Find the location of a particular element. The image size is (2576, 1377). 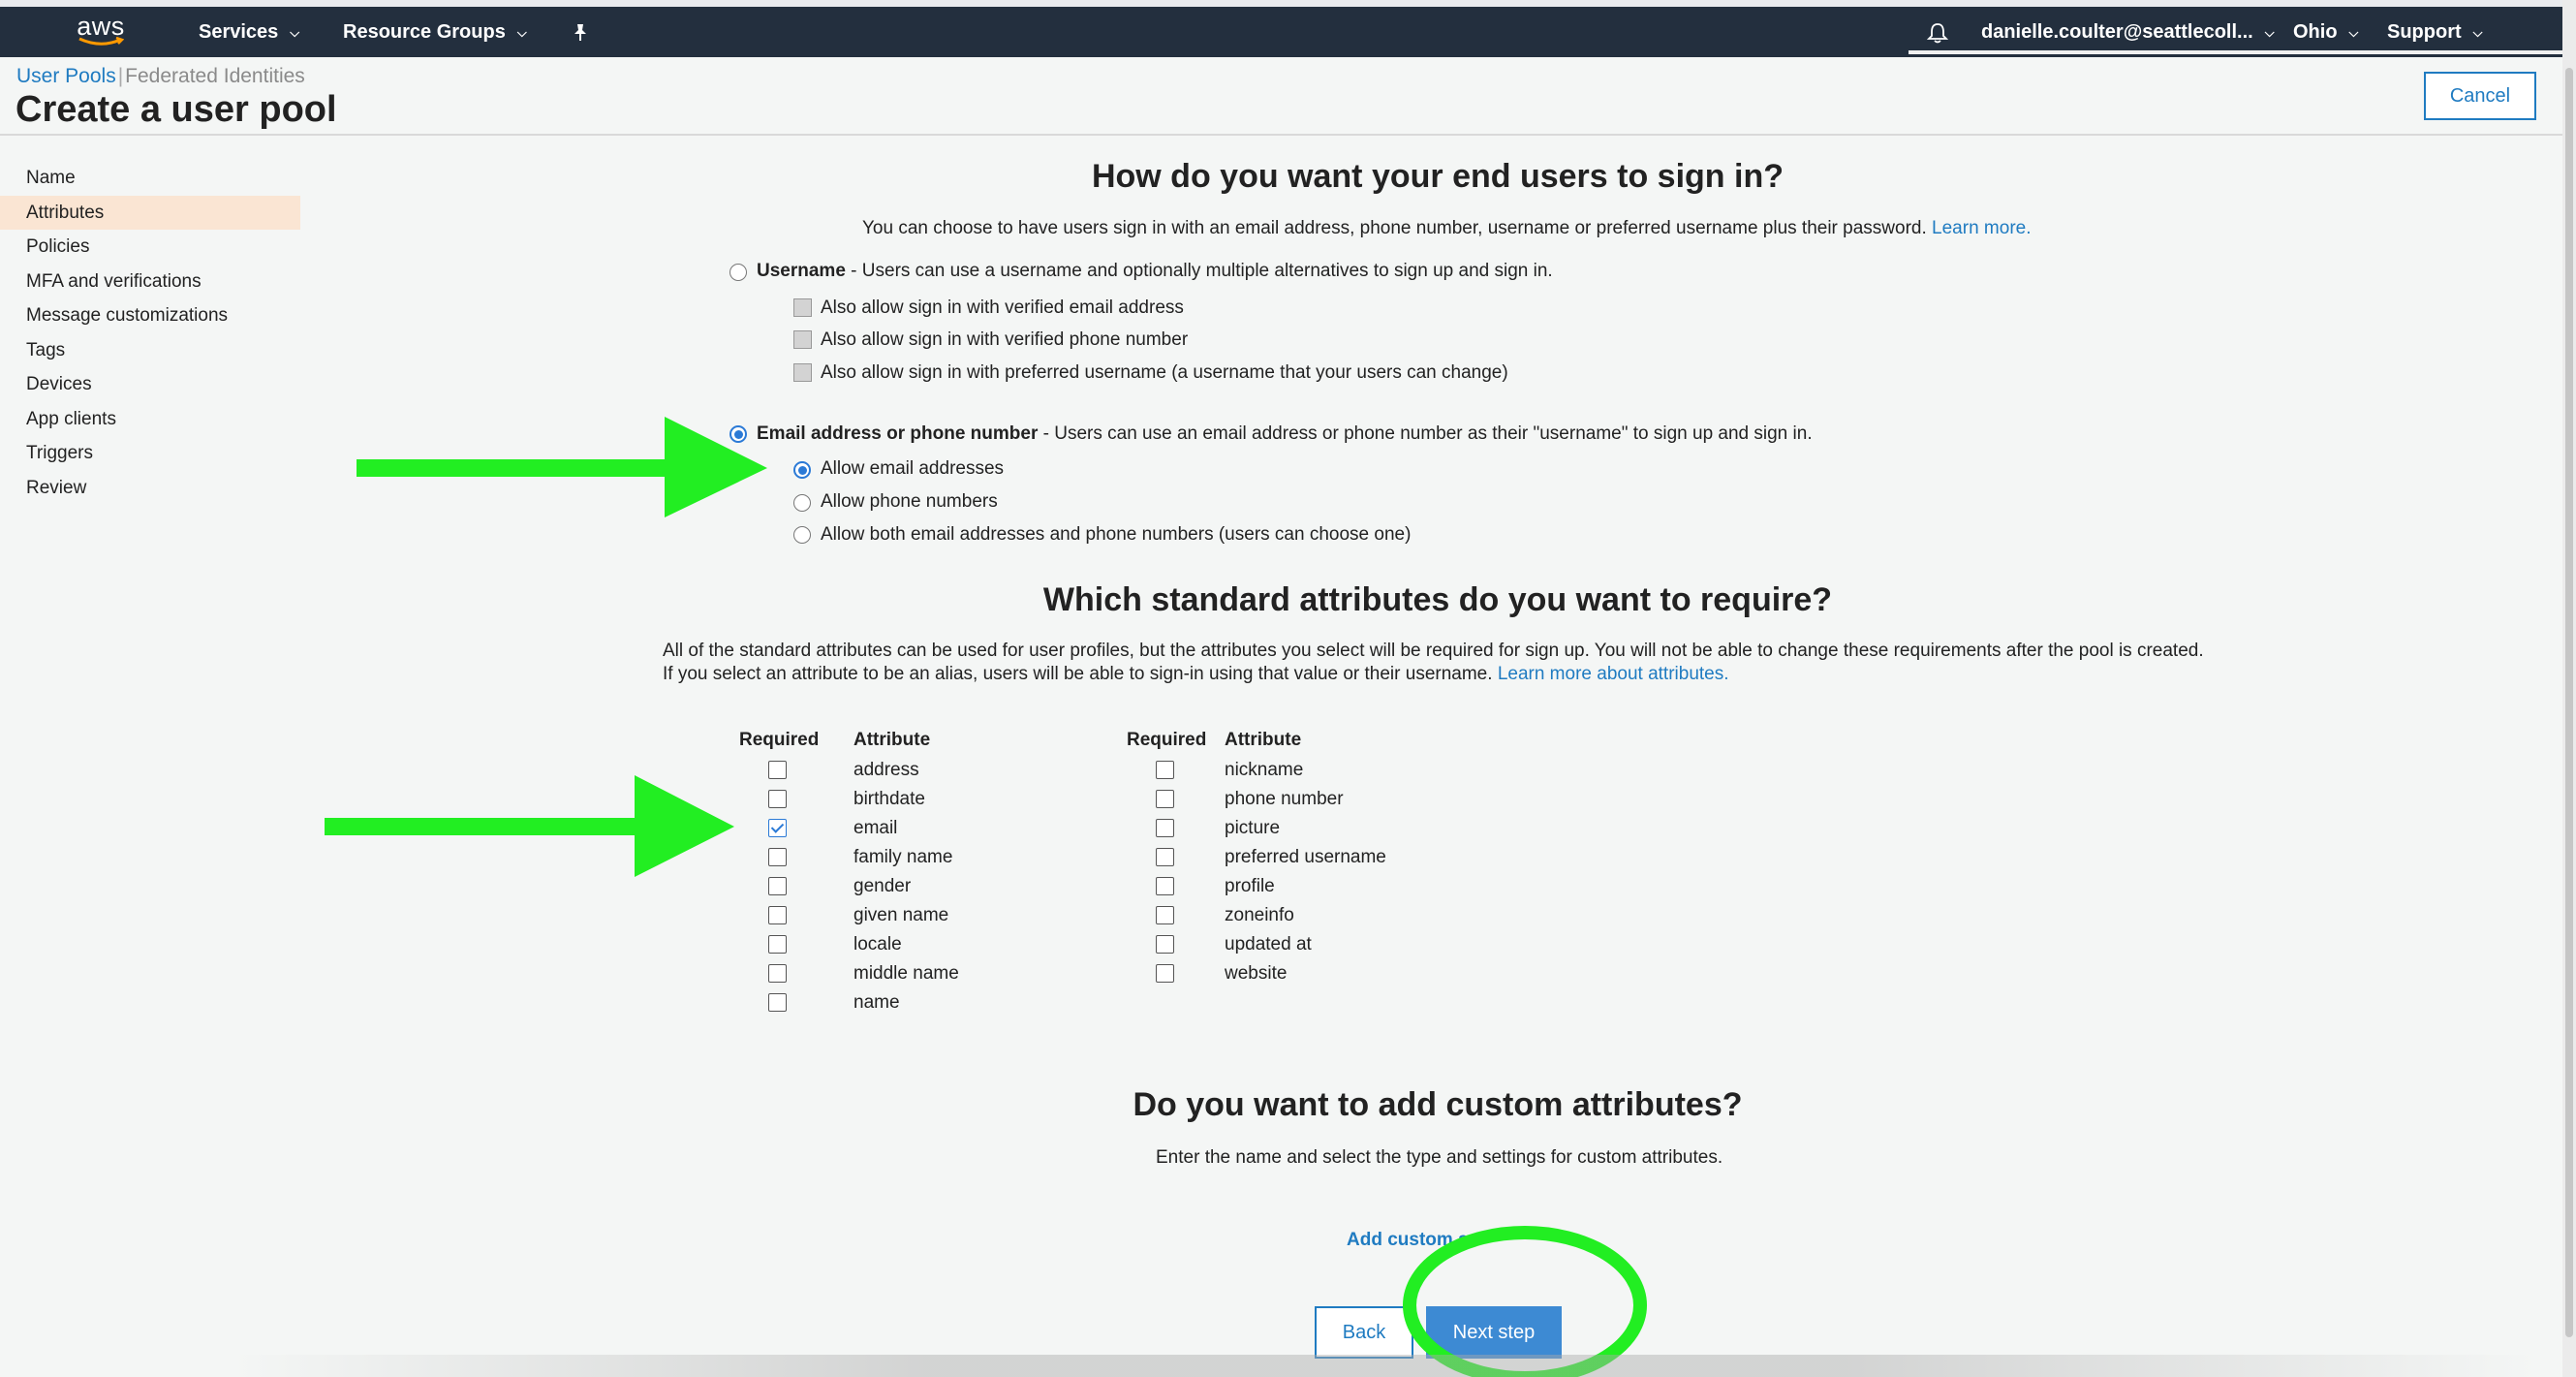

username-option-title: Username is located at coordinates (801, 271).